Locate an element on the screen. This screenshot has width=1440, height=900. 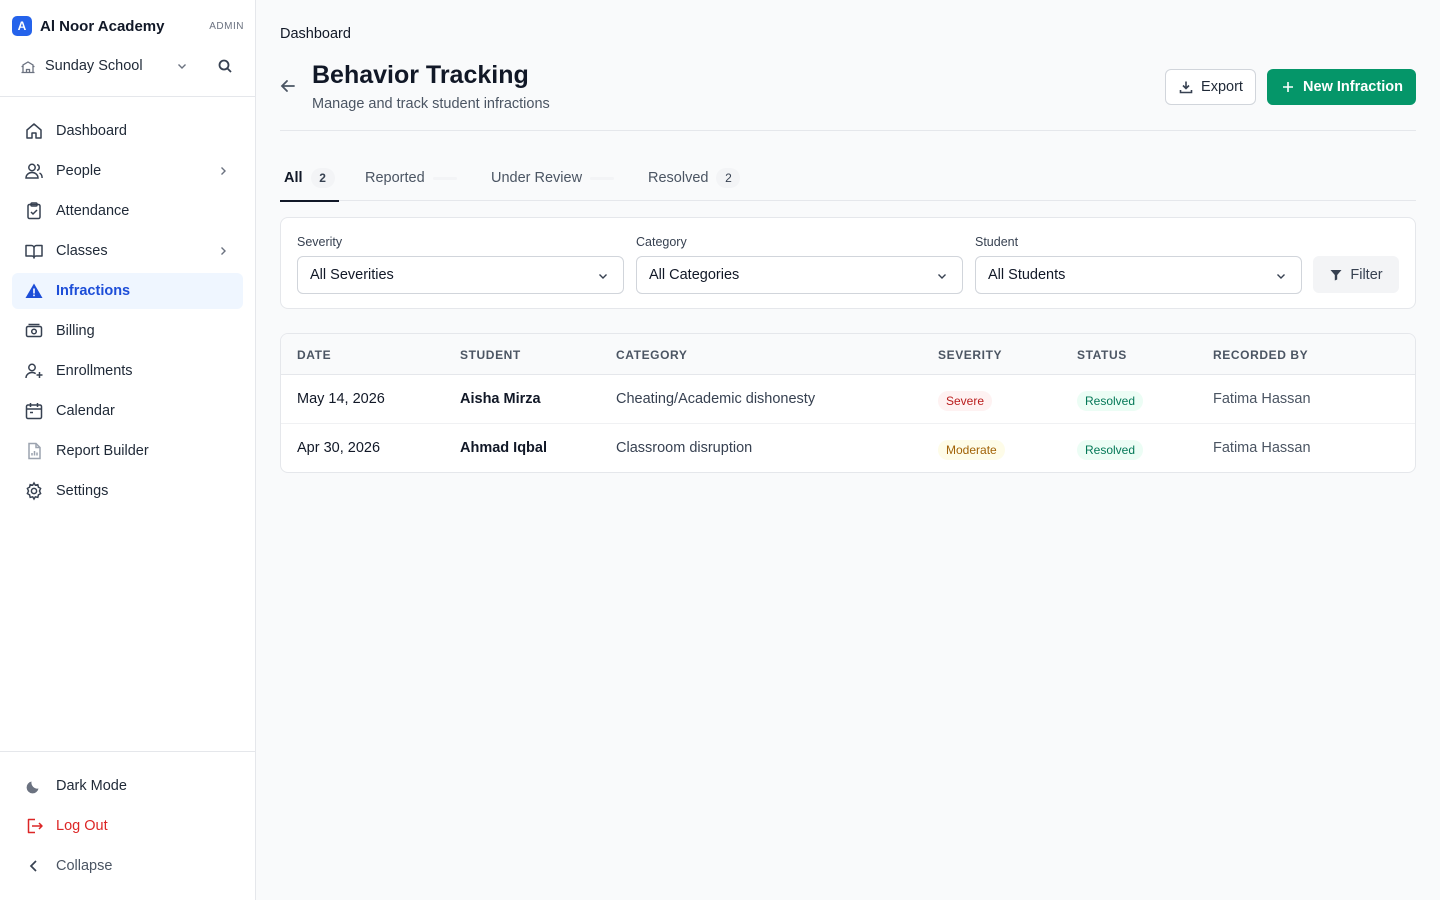
billing-icon is located at coordinates (34, 331).